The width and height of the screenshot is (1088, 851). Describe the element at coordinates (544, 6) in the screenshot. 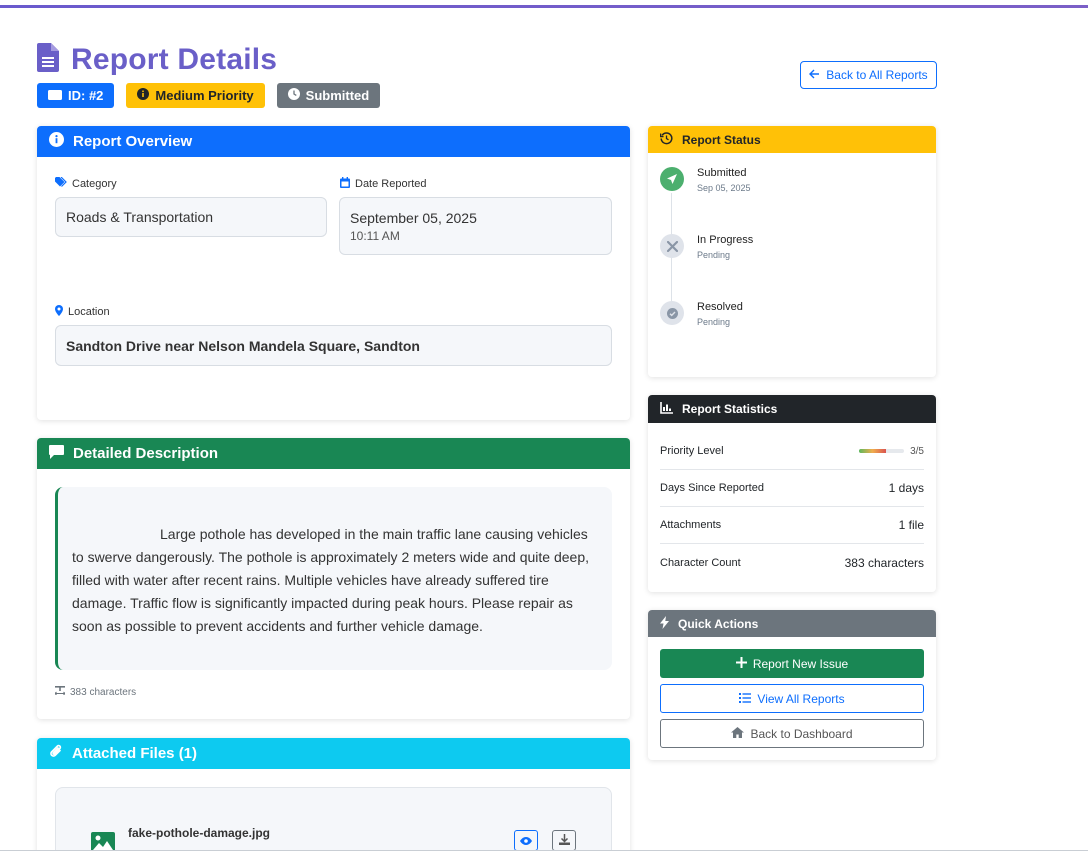

I see `top-accent-line` at that location.